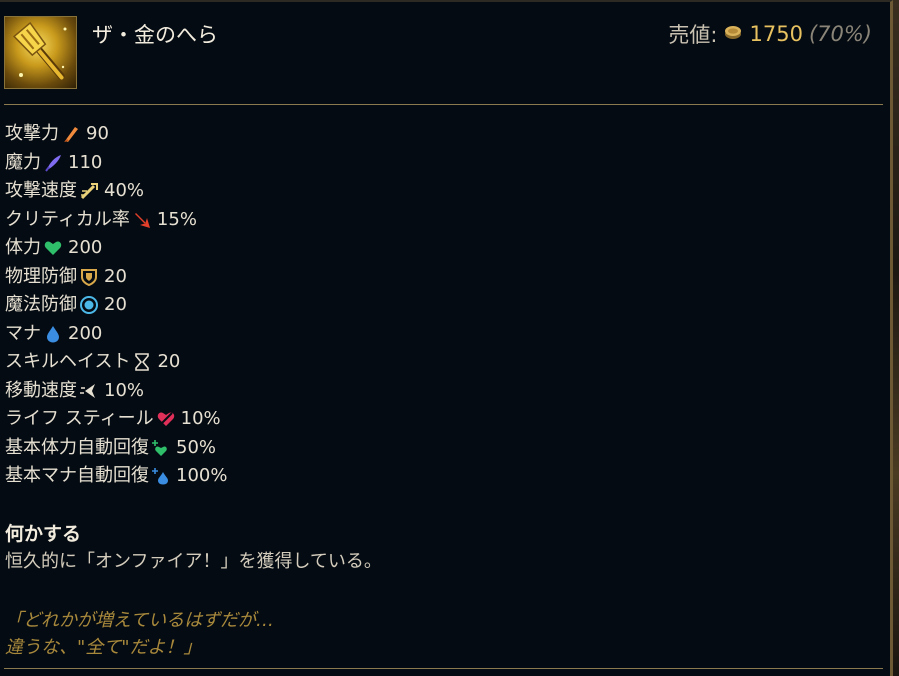  Describe the element at coordinates (40, 52) in the screenshot. I see `golden-spatula-icon` at that location.